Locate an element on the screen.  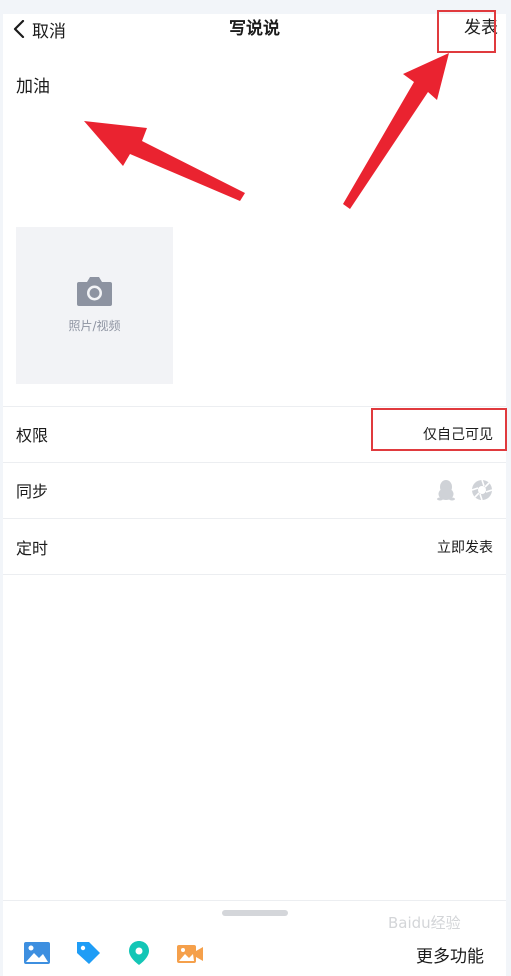
permission-value: 仅自己可见 is located at coordinates (458, 435).